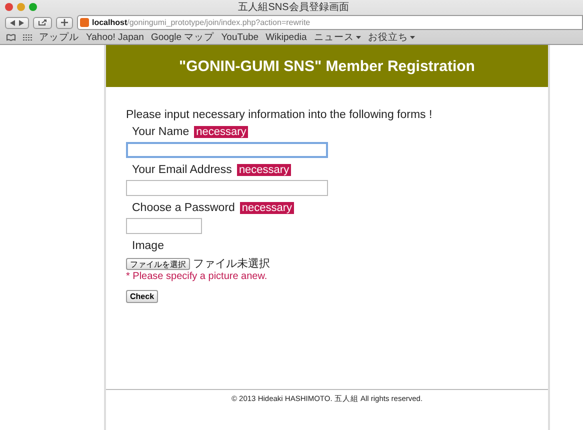 This screenshot has width=583, height=430. Describe the element at coordinates (115, 37) in the screenshot. I see `bookmark-link: Yahoo! Japan` at that location.